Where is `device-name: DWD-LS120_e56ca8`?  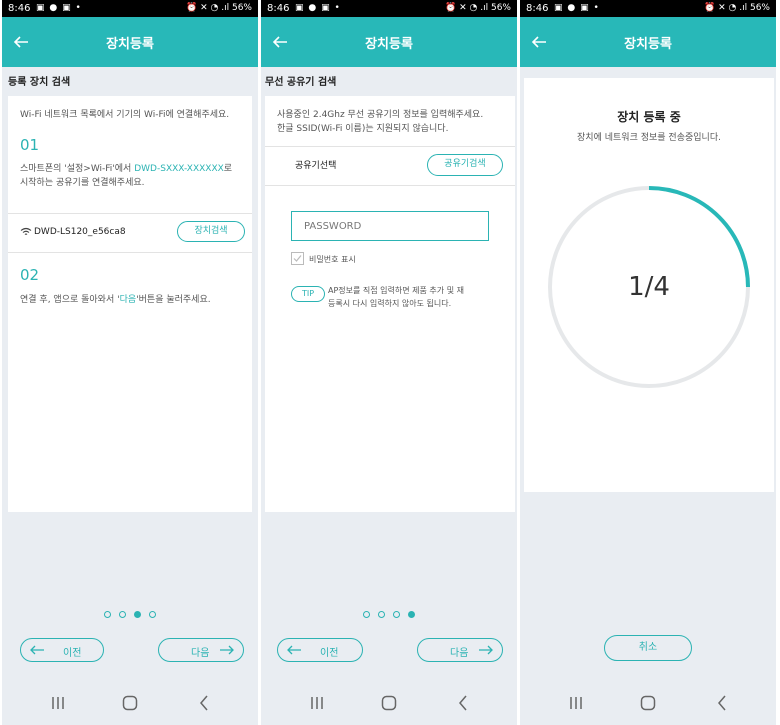
device-name: DWD-LS120_e56ca8 is located at coordinates (80, 232).